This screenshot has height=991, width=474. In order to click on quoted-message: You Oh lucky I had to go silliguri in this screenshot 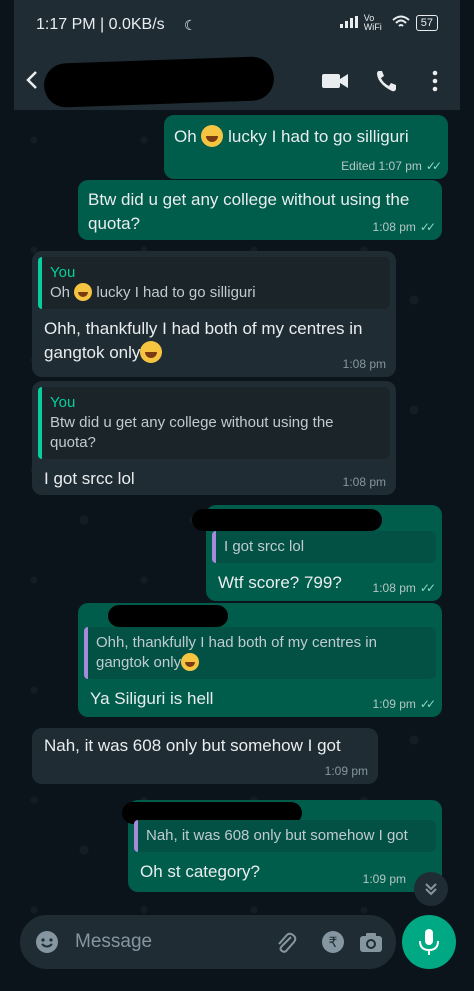, I will do `click(214, 283)`.